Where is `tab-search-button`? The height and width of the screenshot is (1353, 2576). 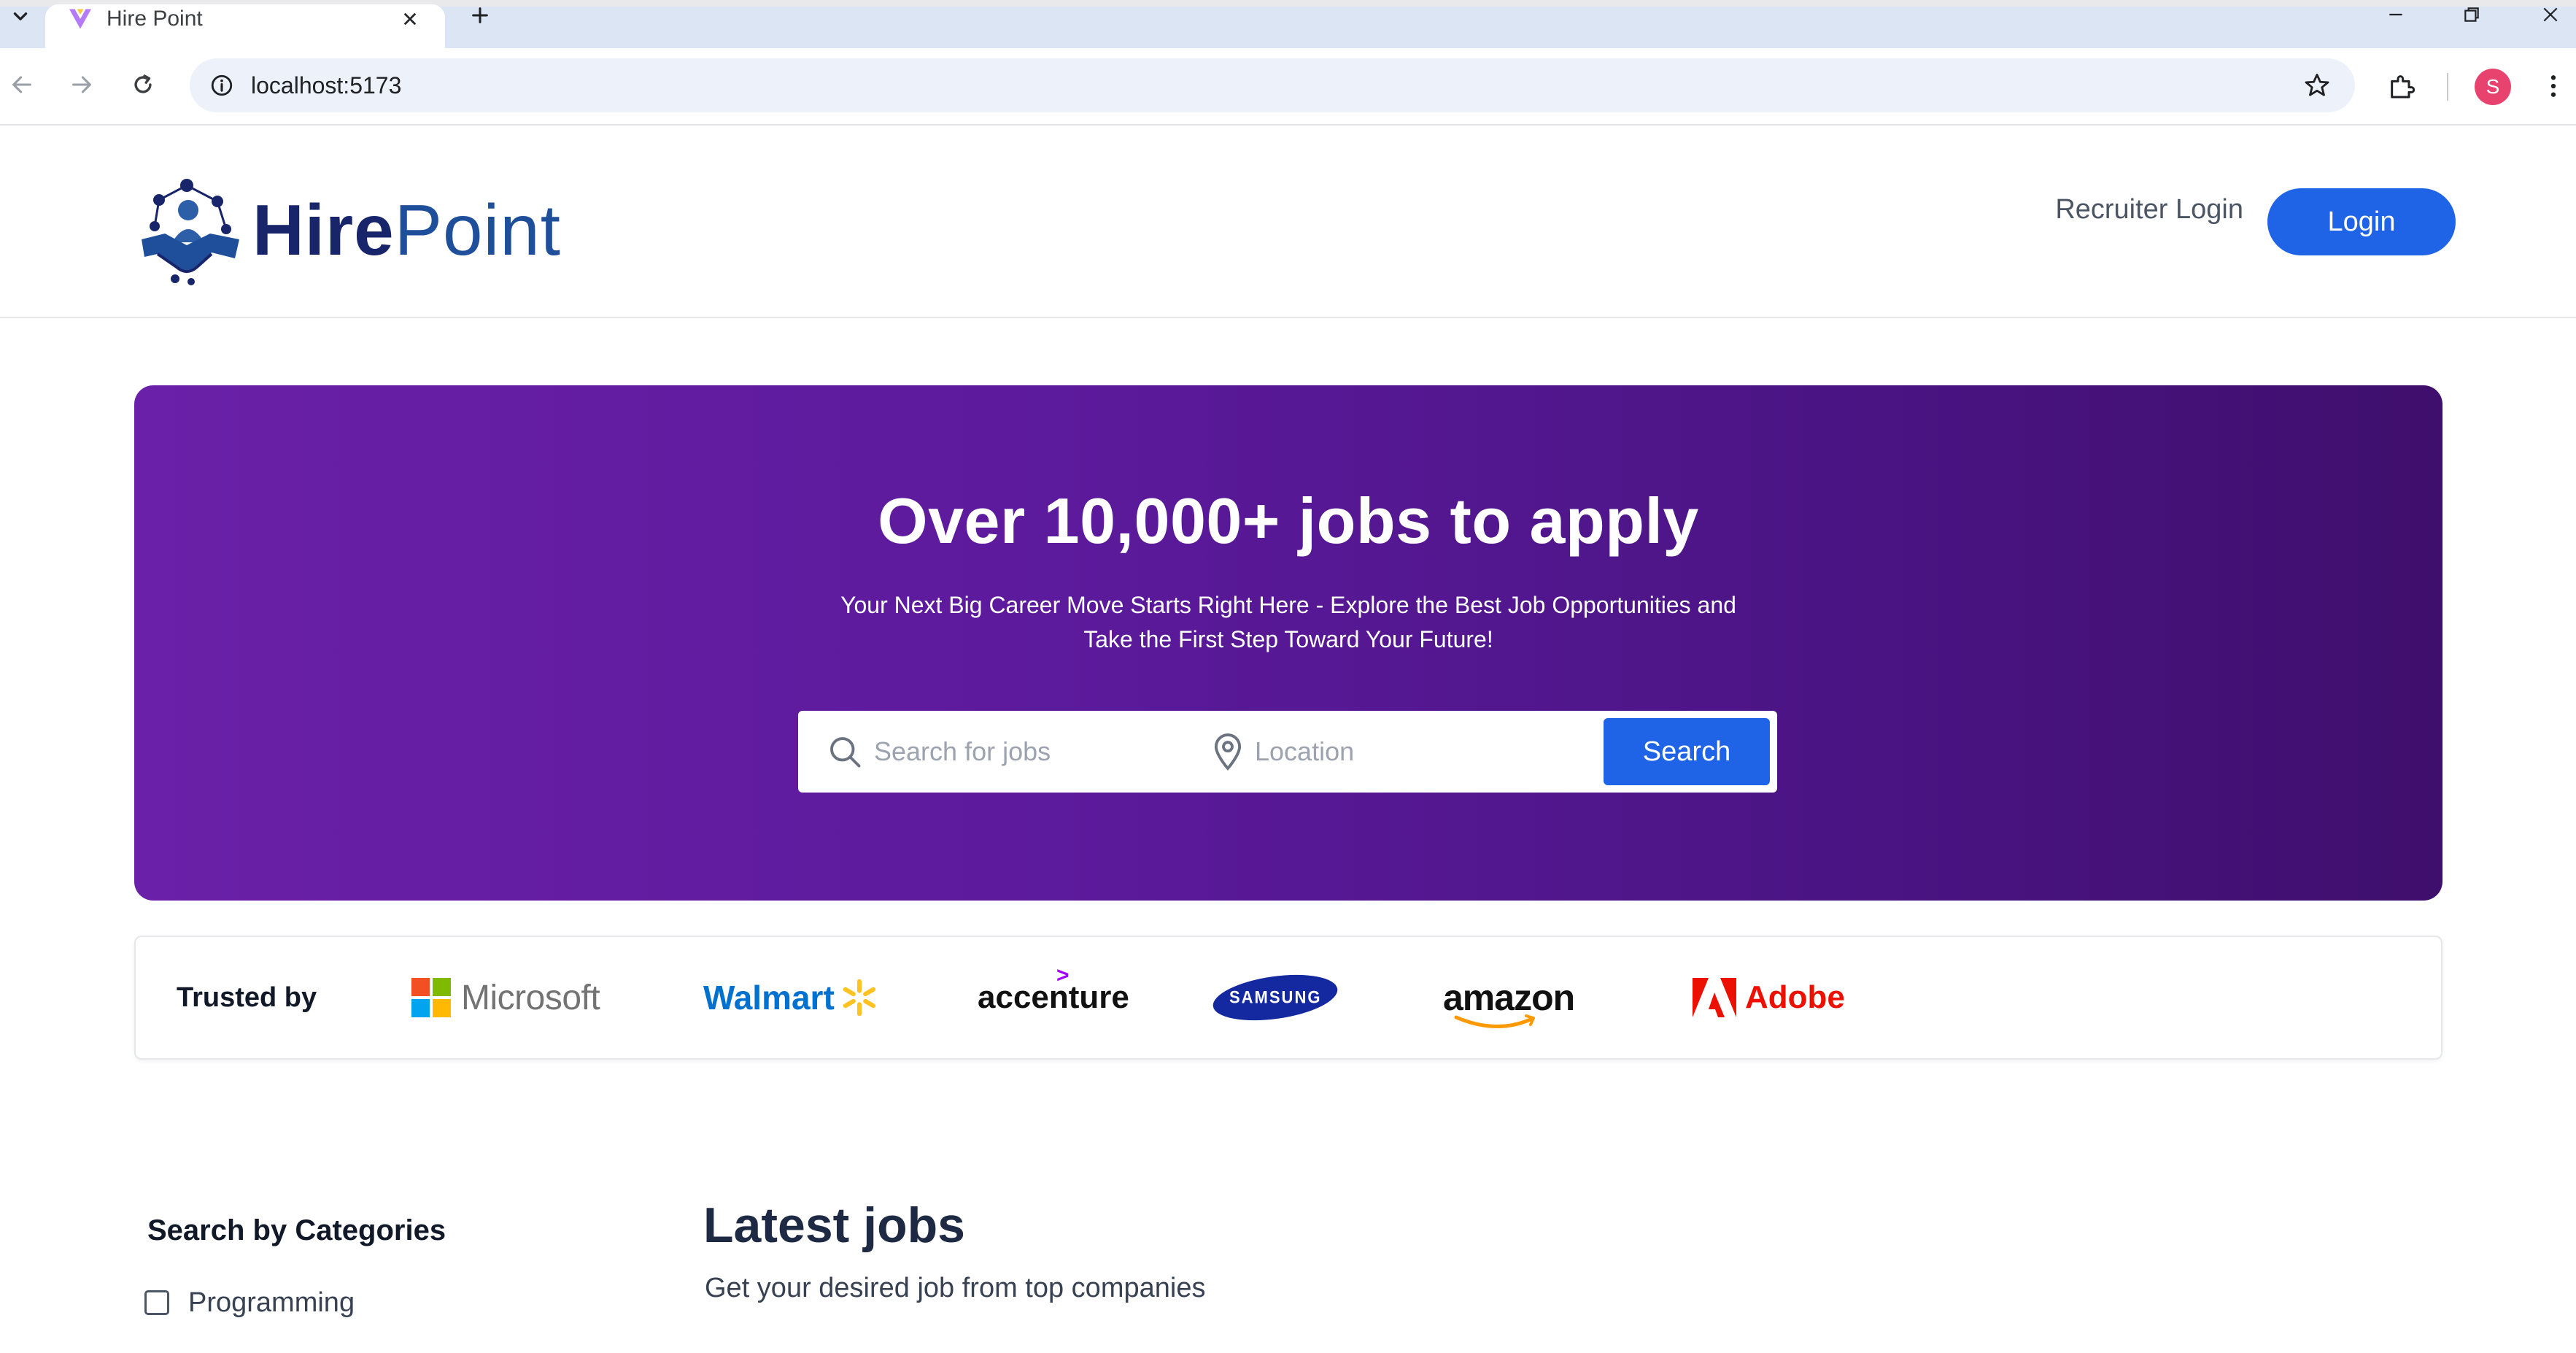
tab-search-button is located at coordinates (20, 16).